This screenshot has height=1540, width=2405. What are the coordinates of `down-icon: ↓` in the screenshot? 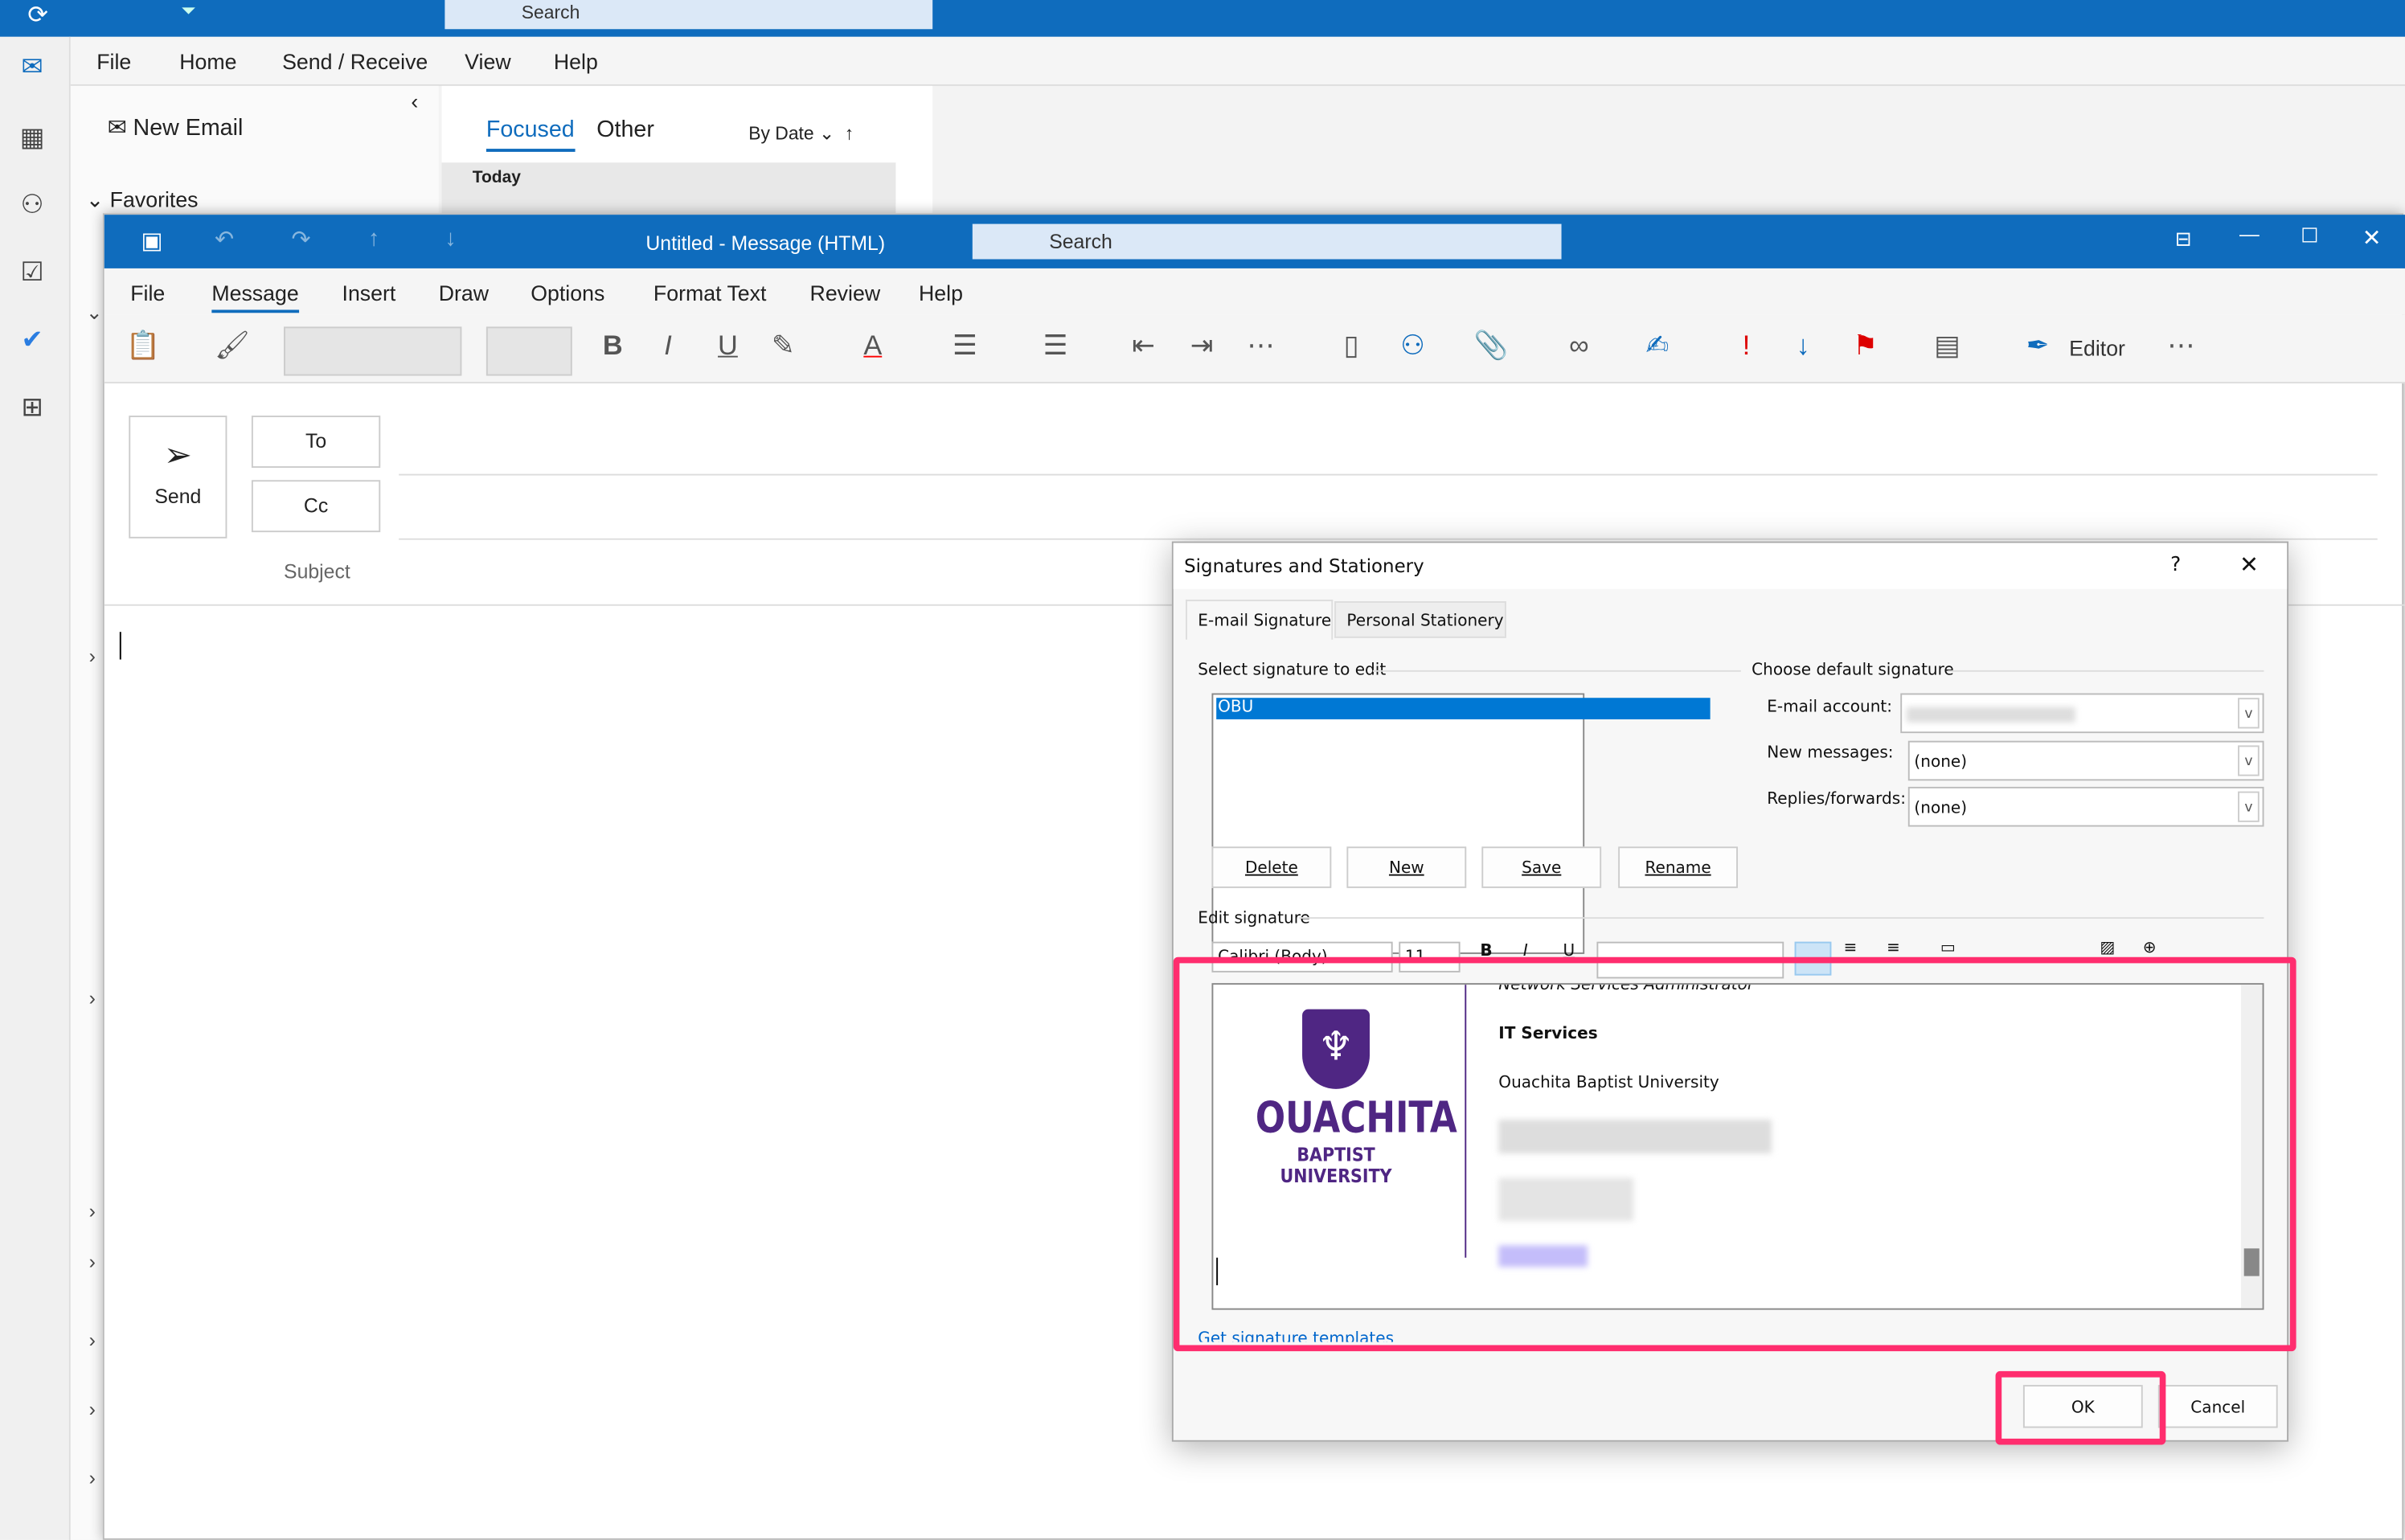 It's located at (451, 239).